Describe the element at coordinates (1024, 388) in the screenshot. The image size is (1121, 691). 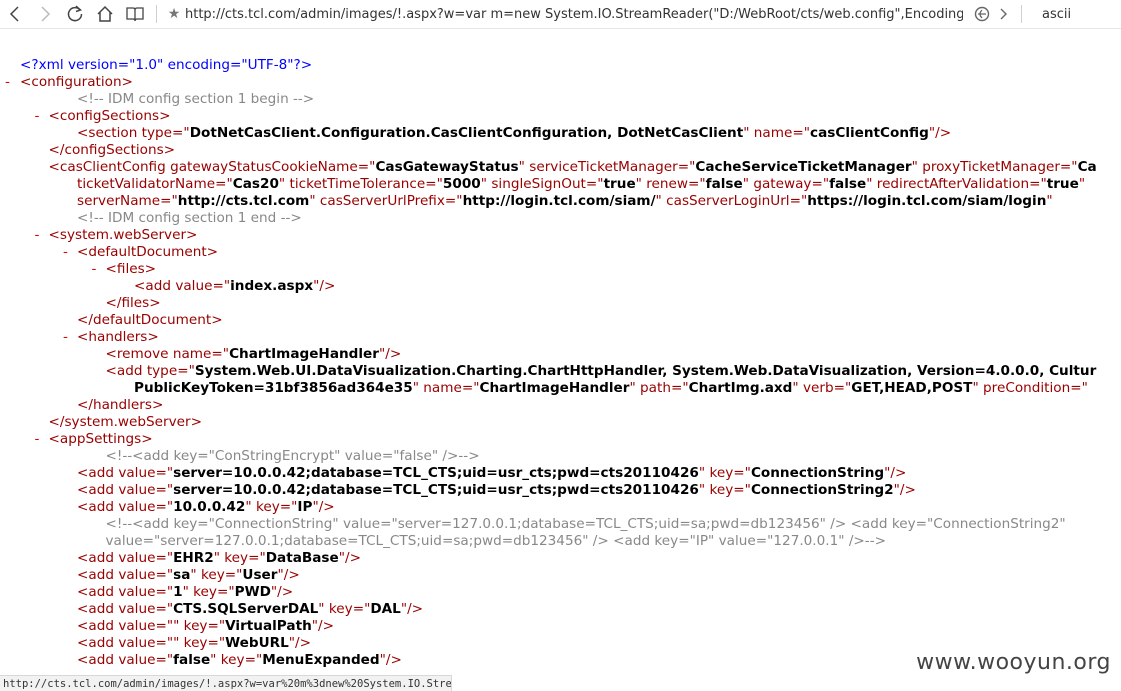
I see `xml-token: preCondition` at that location.